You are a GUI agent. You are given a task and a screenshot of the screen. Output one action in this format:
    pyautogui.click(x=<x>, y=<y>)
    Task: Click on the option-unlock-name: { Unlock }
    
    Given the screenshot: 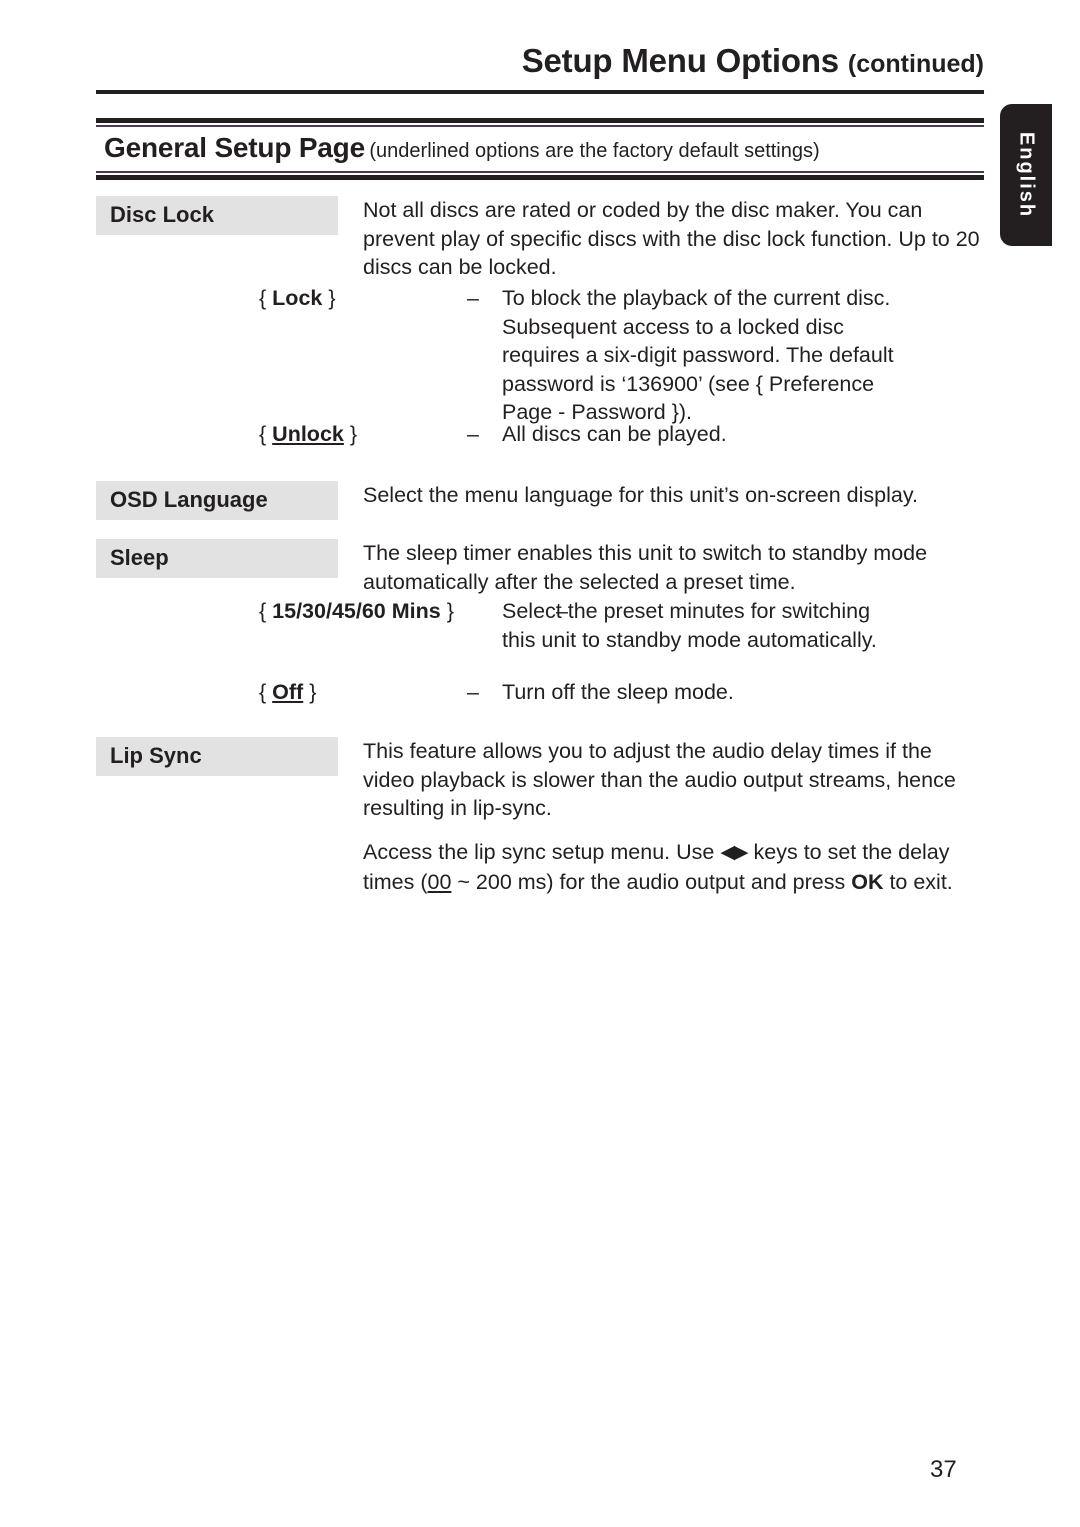 What is the action you would take?
    pyautogui.click(x=308, y=434)
    